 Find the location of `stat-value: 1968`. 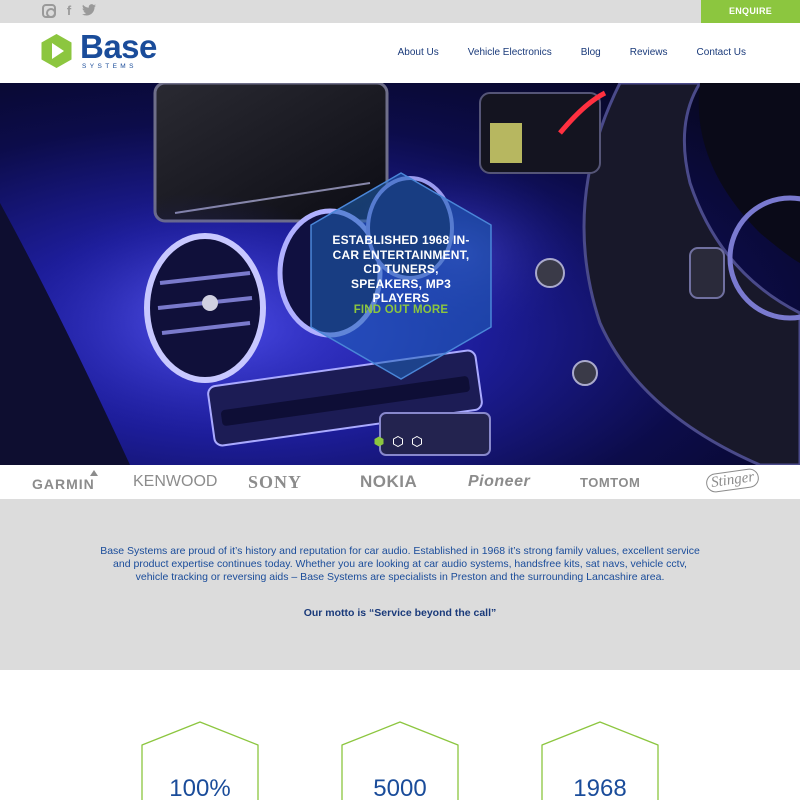

stat-value: 1968 is located at coordinates (600, 787).